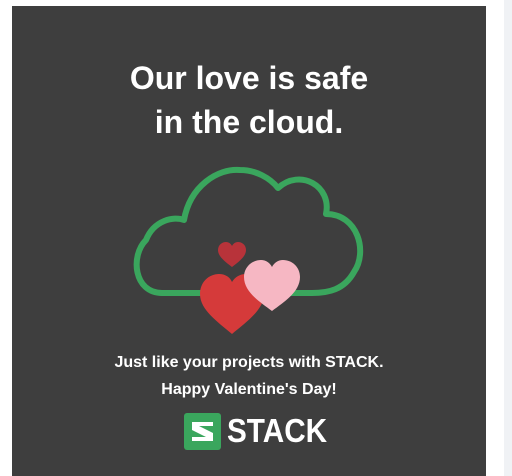  Describe the element at coordinates (249, 362) in the screenshot. I see `tagline-line-1: Just like your projects with STACK.` at that location.